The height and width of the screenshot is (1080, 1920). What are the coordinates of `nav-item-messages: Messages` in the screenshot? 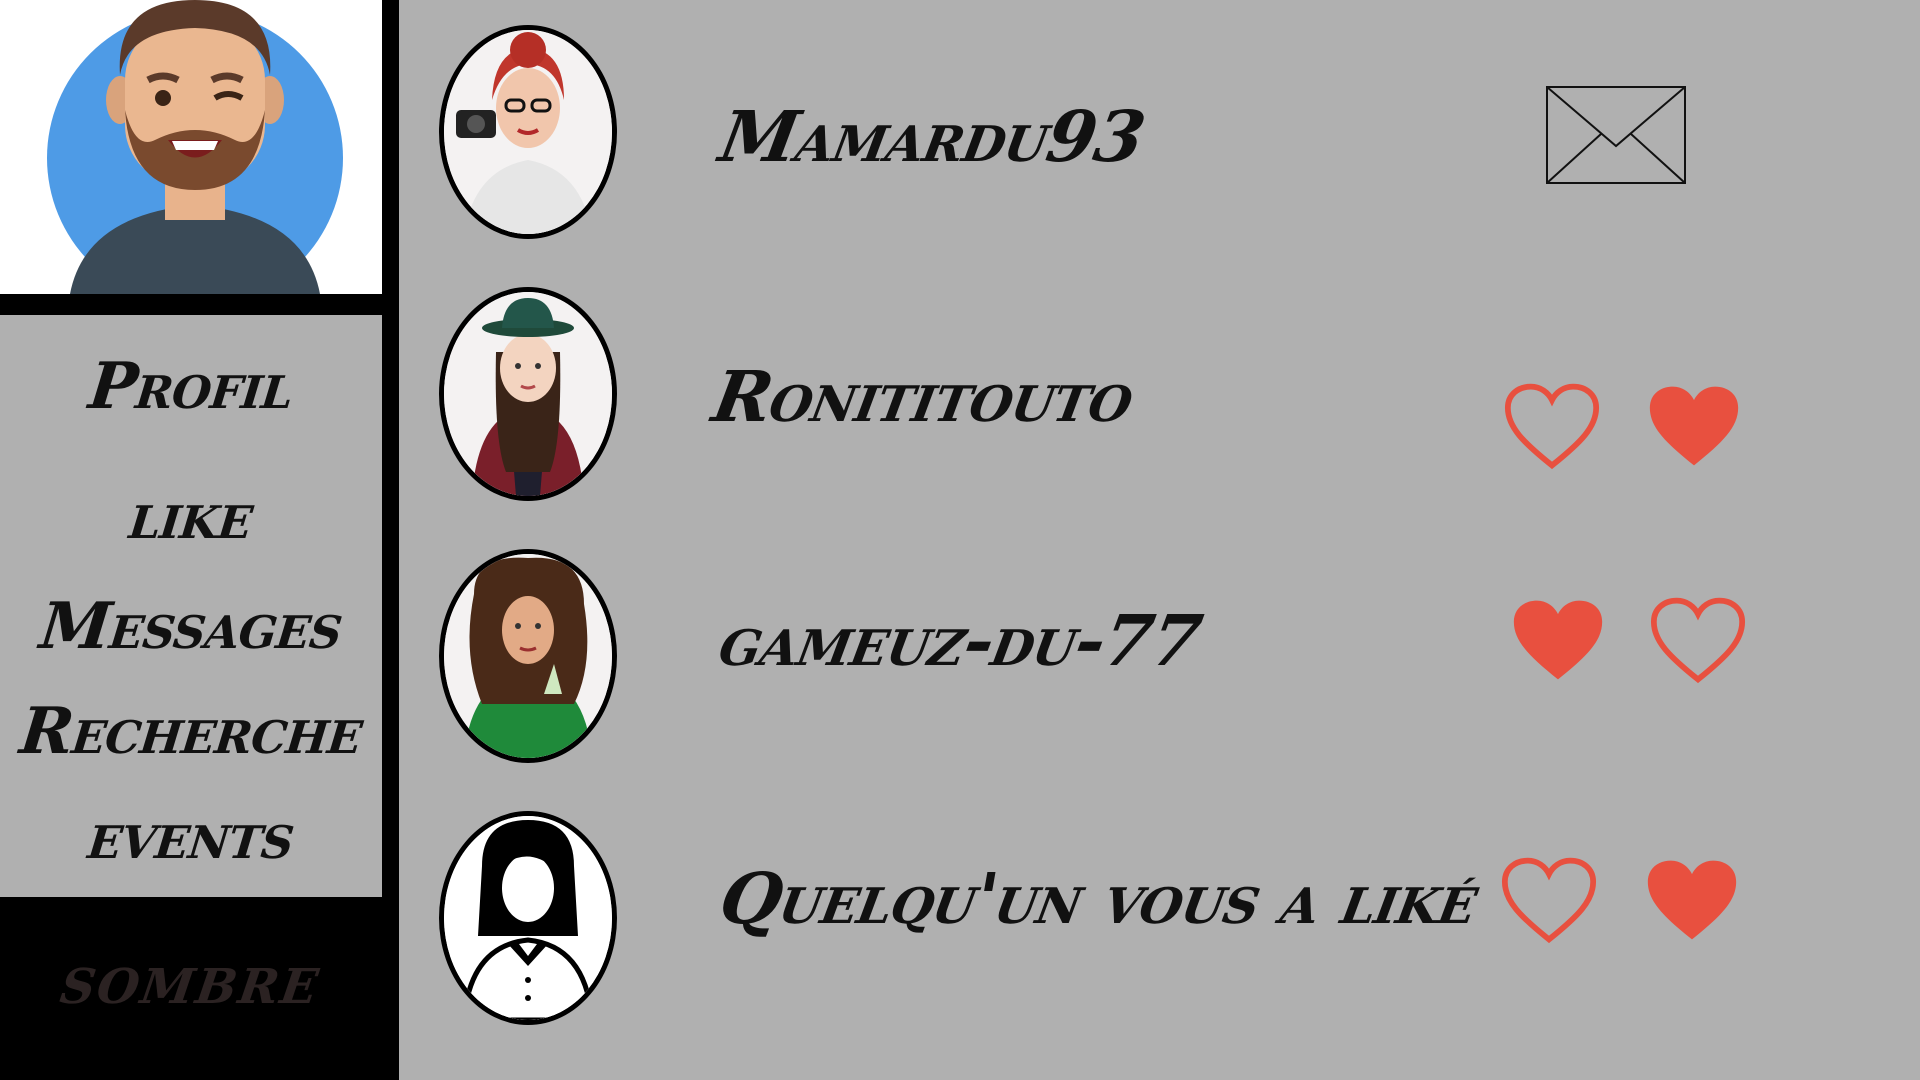 It's located at (192, 626).